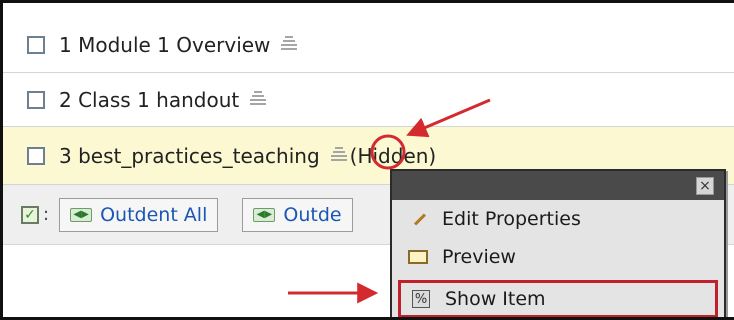  I want to click on item-number: 2, so click(65, 99).